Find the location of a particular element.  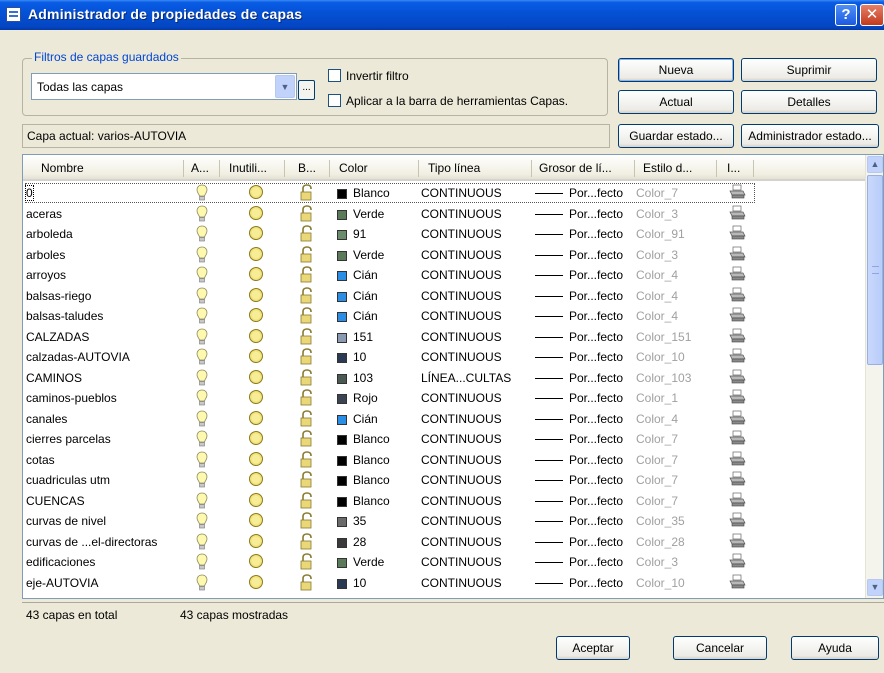

vertical-scrollbar: ▲ ▼ is located at coordinates (874, 376).